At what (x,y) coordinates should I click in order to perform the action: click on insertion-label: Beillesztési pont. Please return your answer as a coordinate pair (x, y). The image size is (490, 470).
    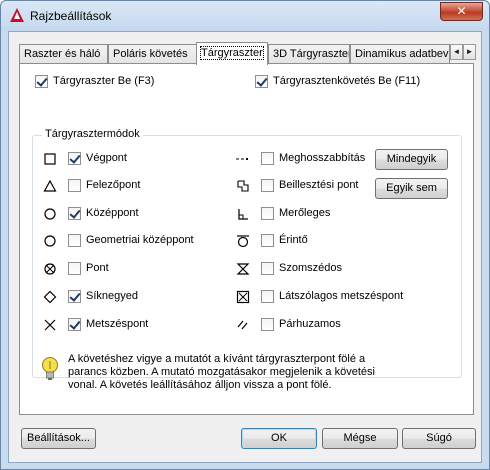
    Looking at the image, I should click on (319, 185).